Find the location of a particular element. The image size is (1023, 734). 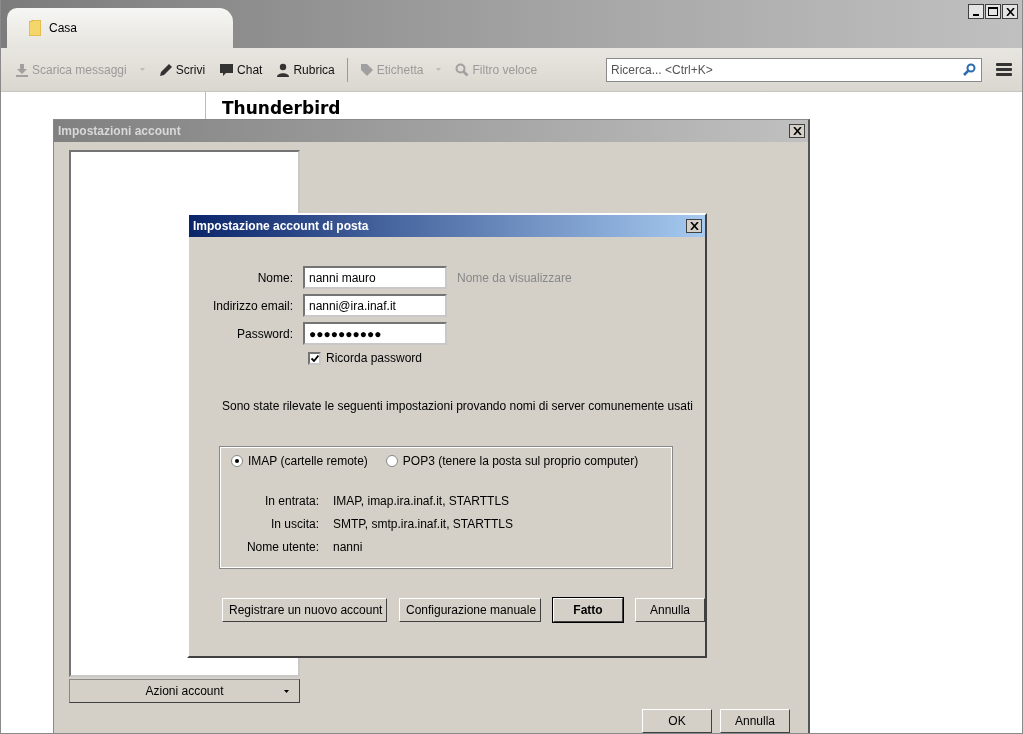

remember-password-checkbox: Ricorda password is located at coordinates (506, 358).